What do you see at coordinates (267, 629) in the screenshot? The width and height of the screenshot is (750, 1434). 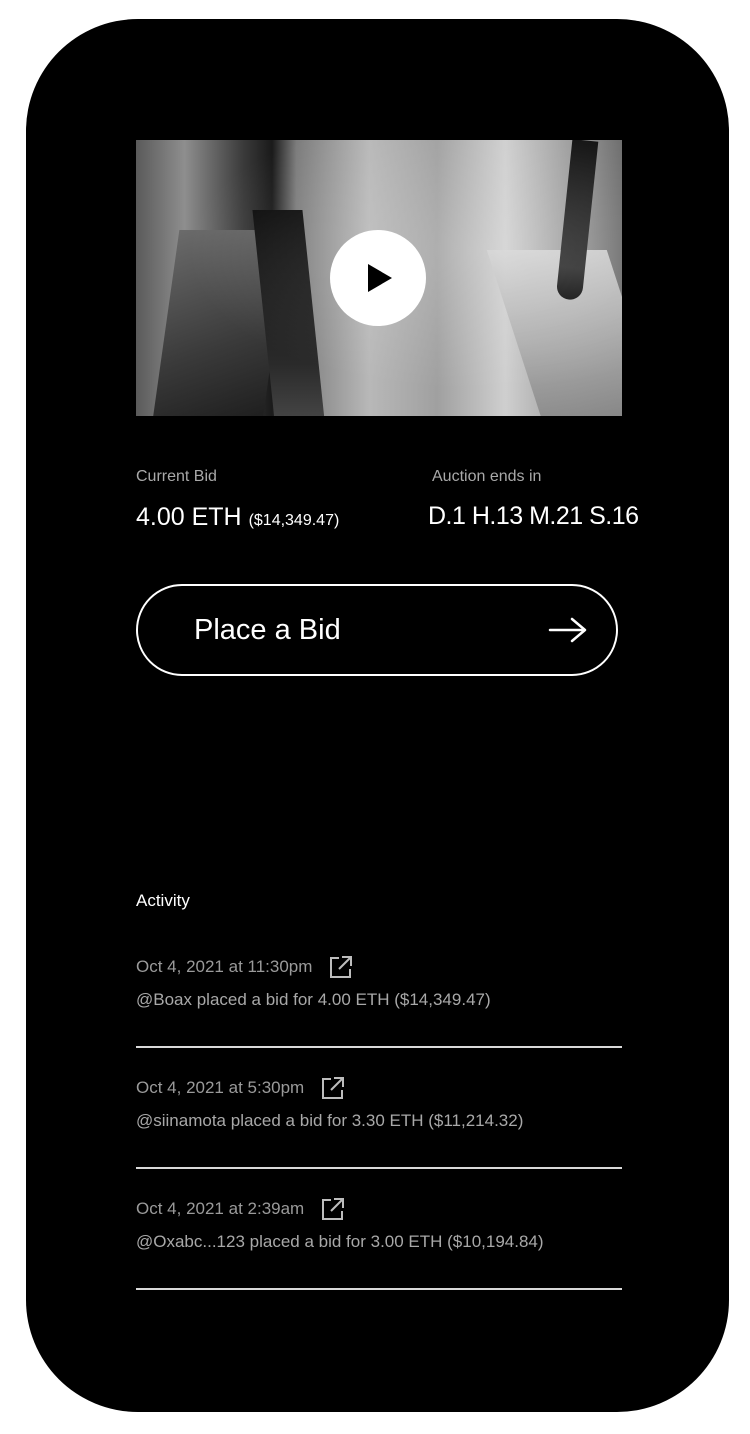 I see `place-bid-label: Place a Bid` at bounding box center [267, 629].